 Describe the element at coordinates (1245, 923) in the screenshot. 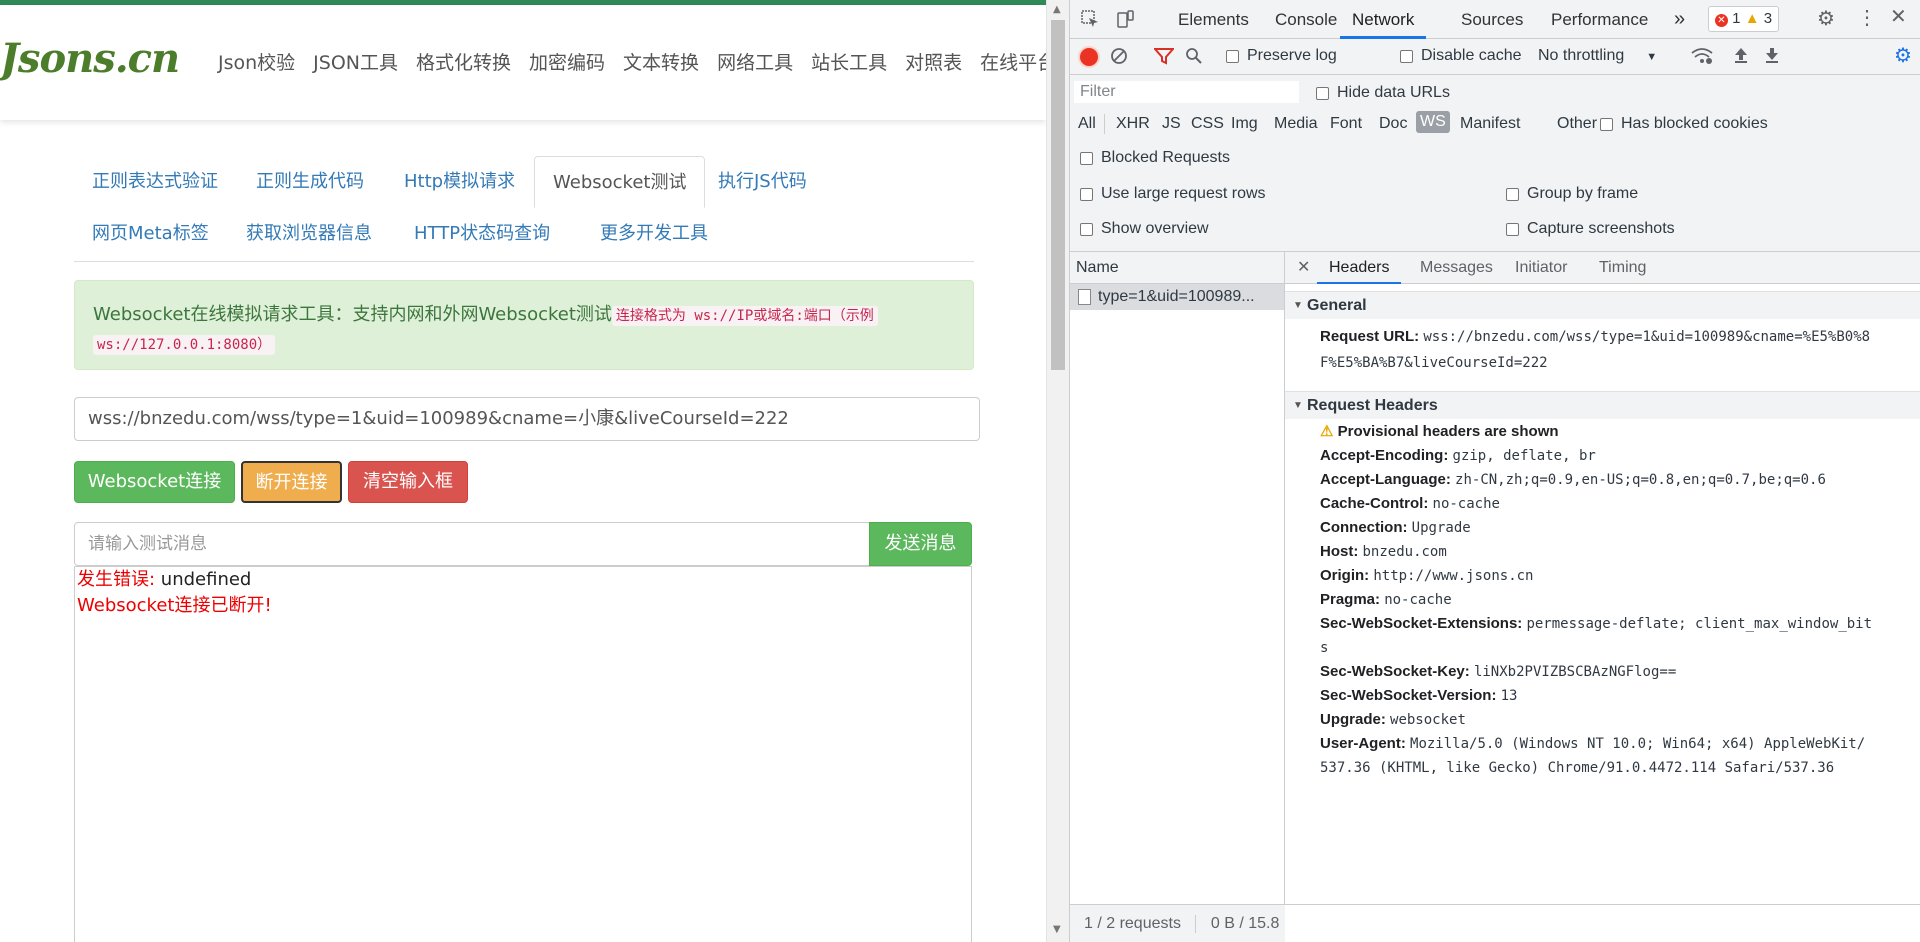

I see `transfer-size: 0 B / 15.8` at that location.